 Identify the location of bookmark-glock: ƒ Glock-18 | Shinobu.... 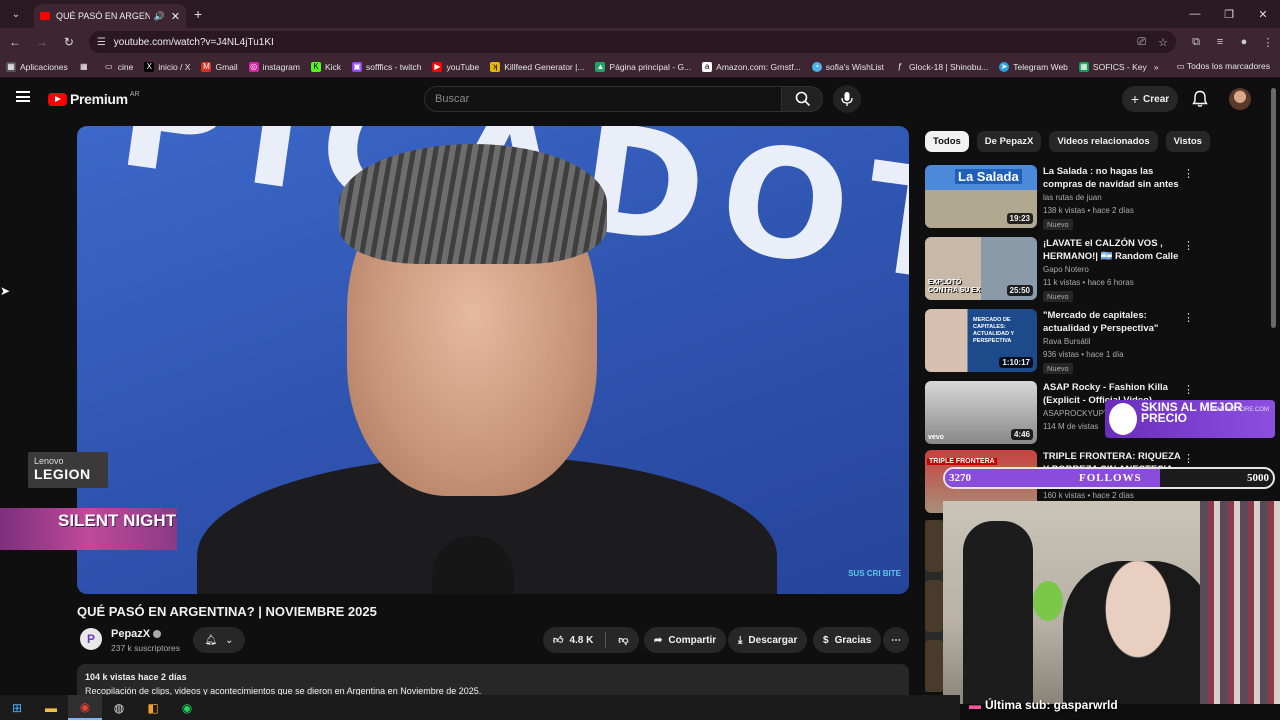
(941, 67).